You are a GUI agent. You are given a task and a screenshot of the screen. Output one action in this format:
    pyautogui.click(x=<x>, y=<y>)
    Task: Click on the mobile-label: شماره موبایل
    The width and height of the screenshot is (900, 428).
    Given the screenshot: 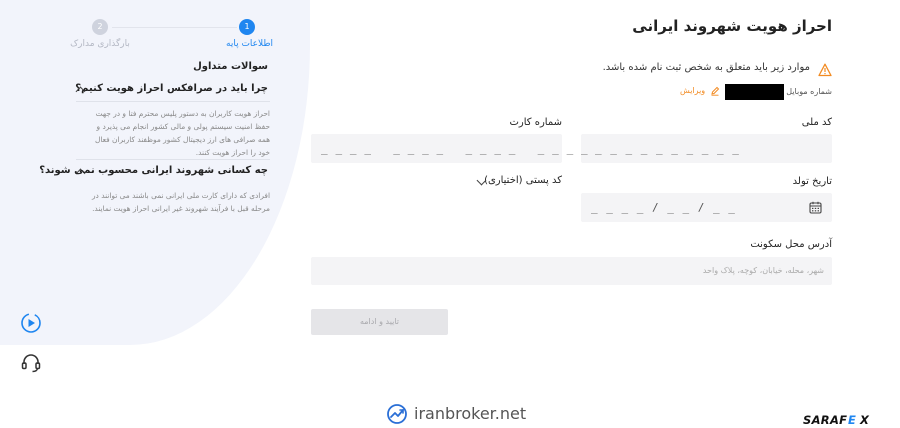 What is the action you would take?
    pyautogui.click(x=809, y=91)
    